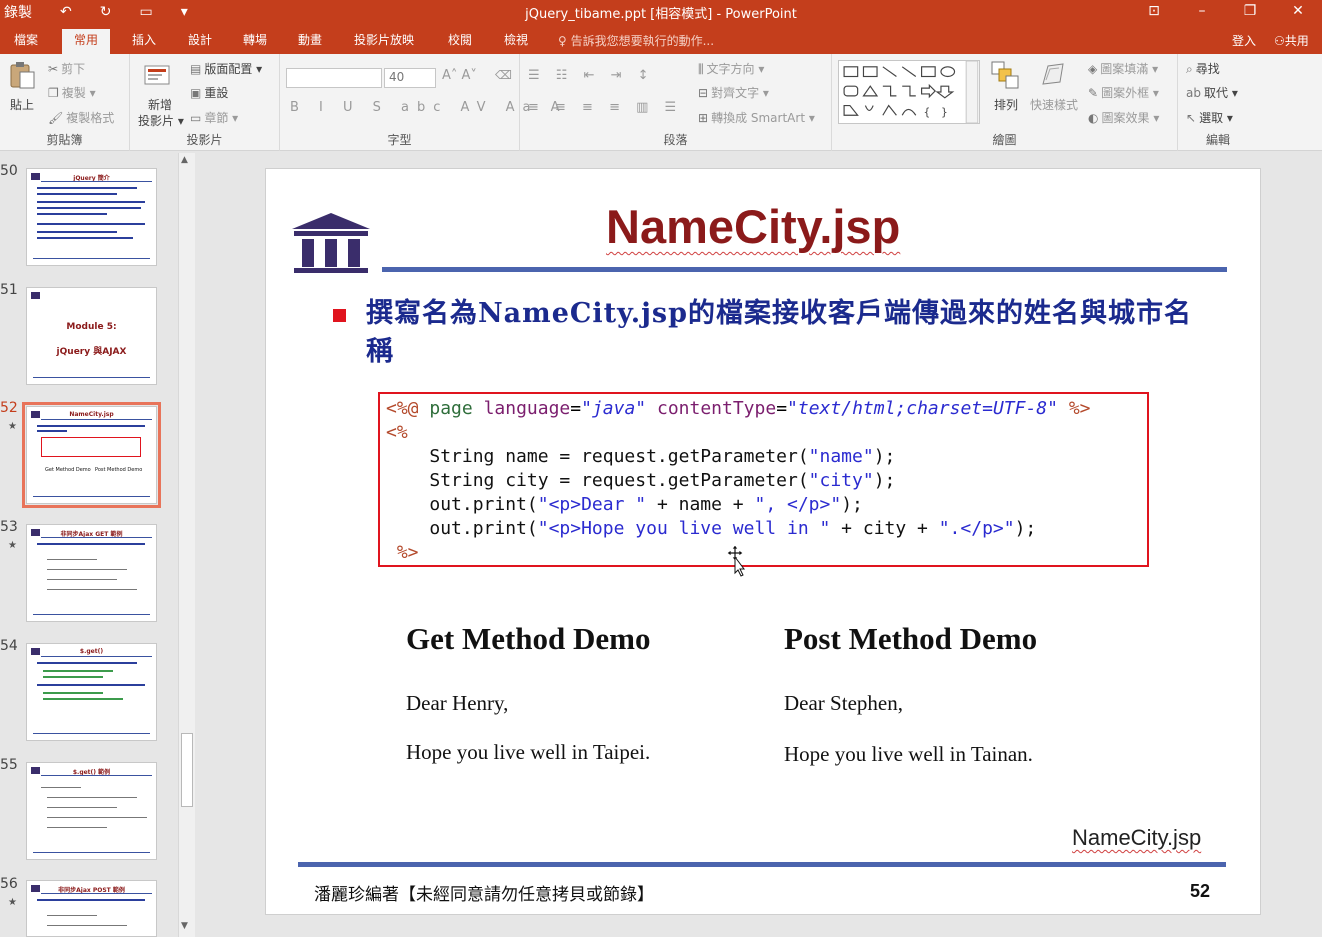 This screenshot has width=1322, height=937. I want to click on slide-thumbnail-55: $.get() 範例, so click(91, 811).